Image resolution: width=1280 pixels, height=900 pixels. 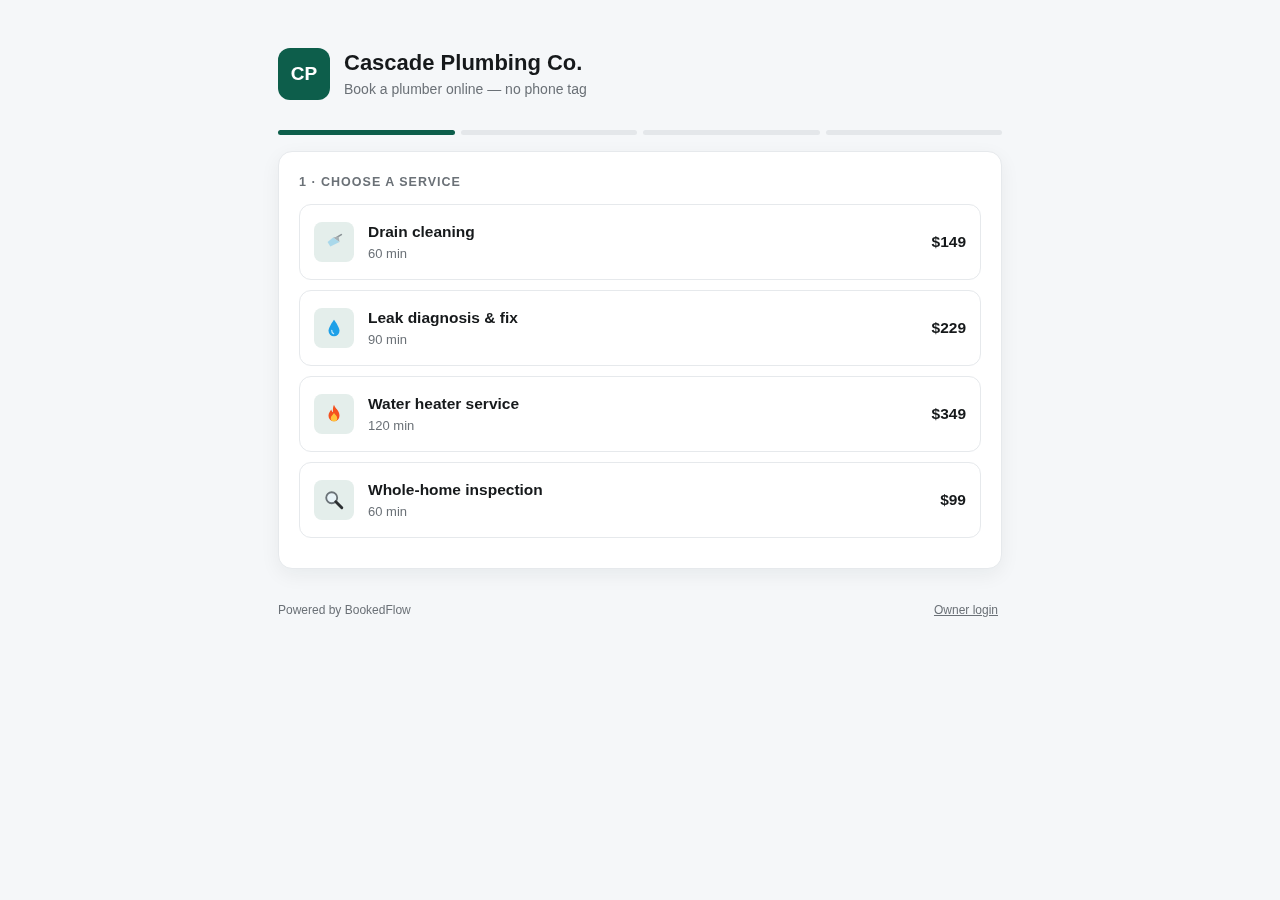 I want to click on service-name: Drain cleaning, so click(x=422, y=232).